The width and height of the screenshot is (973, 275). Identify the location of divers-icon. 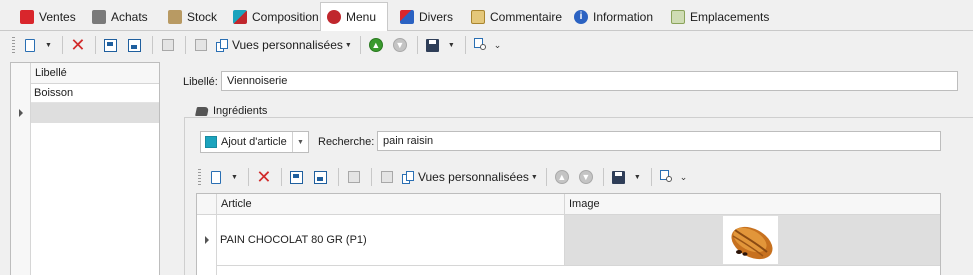
(407, 16).